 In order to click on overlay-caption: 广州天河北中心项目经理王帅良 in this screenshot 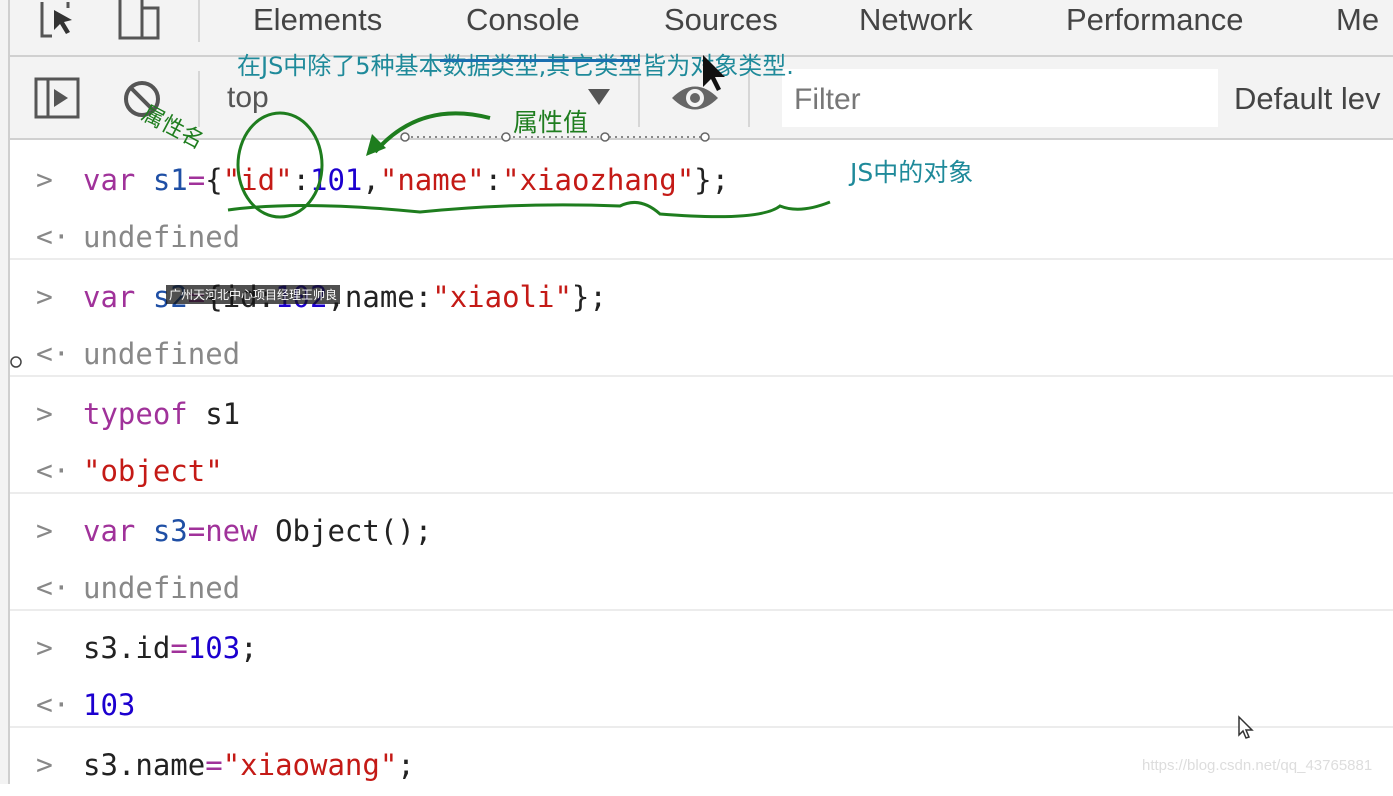, I will do `click(253, 294)`.